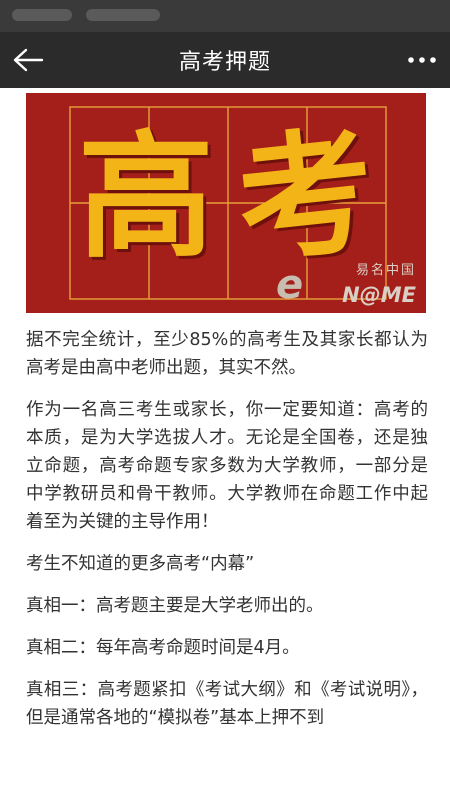 The width and height of the screenshot is (450, 800). I want to click on section-heading: 考生不知道的更多高考“内幕”, so click(140, 564).